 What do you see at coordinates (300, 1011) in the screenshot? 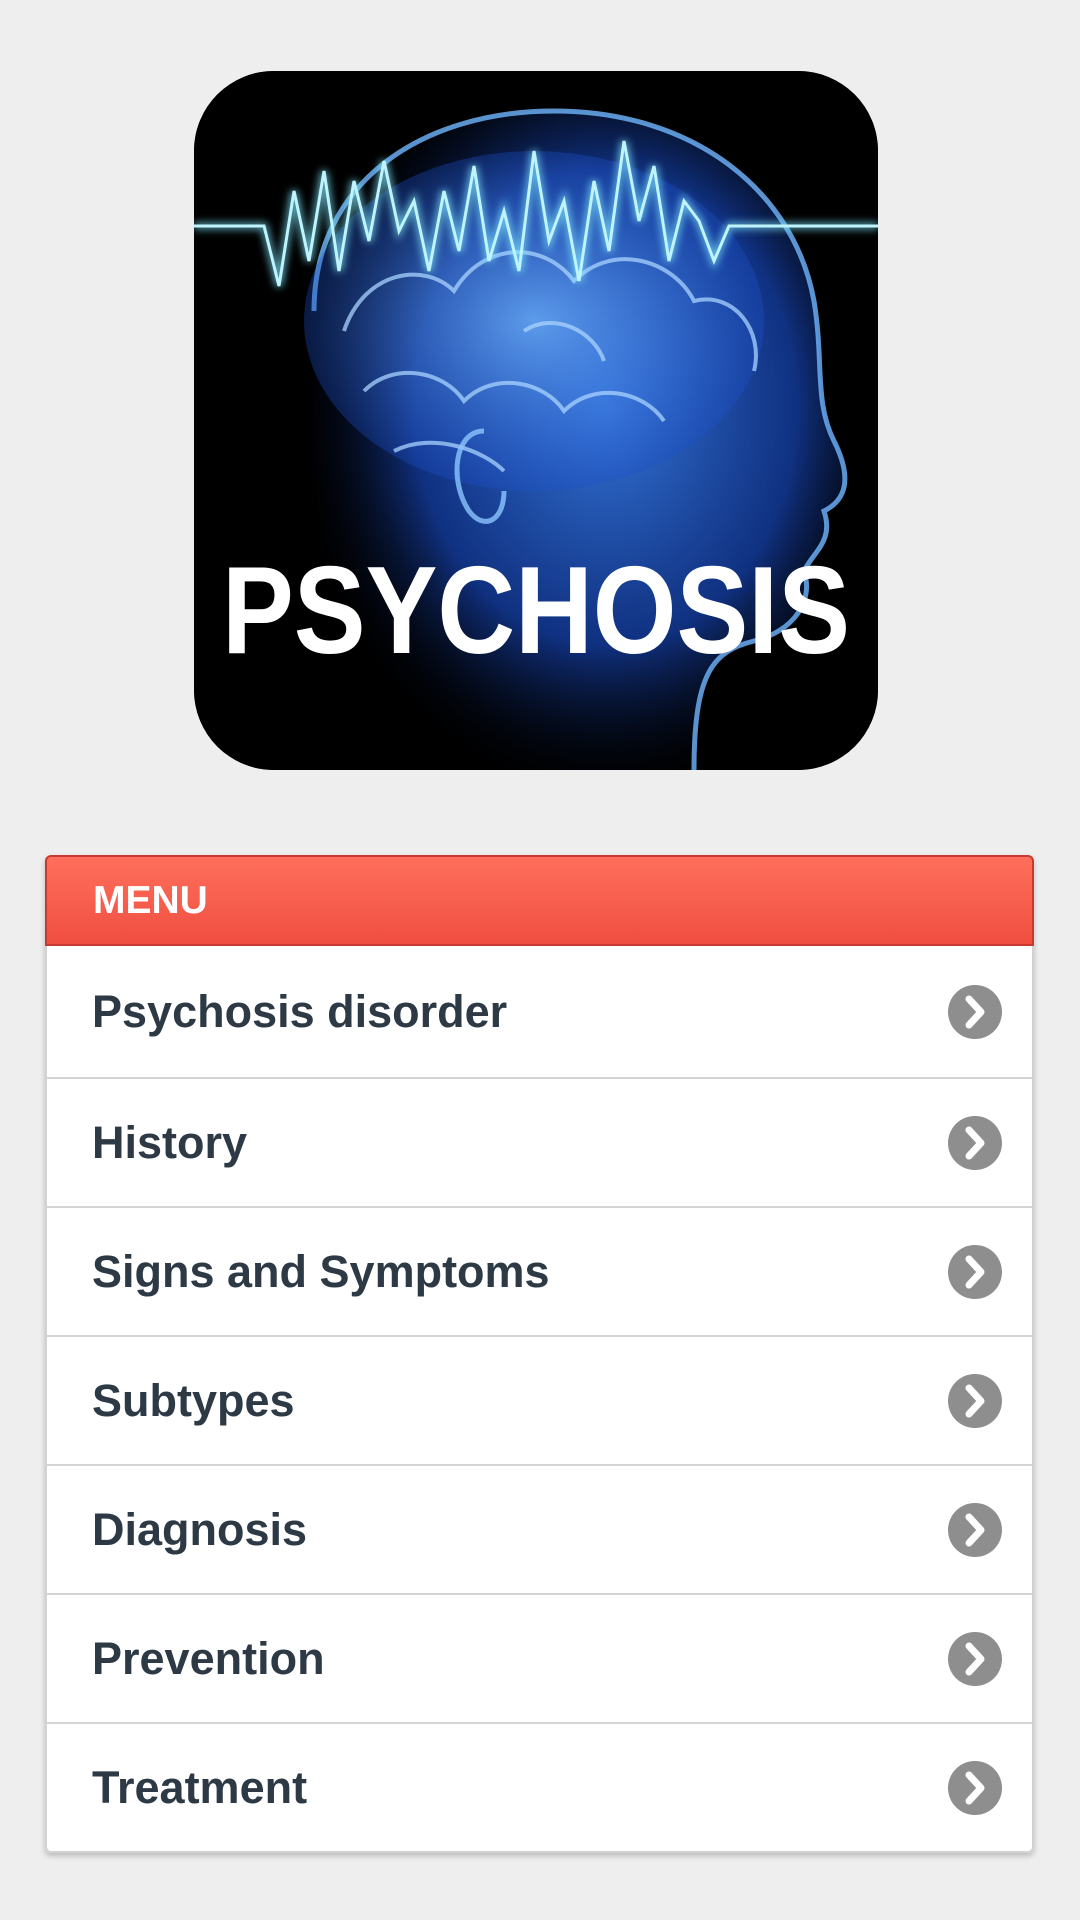
I see `menu-item-label: Psychosis disorder` at bounding box center [300, 1011].